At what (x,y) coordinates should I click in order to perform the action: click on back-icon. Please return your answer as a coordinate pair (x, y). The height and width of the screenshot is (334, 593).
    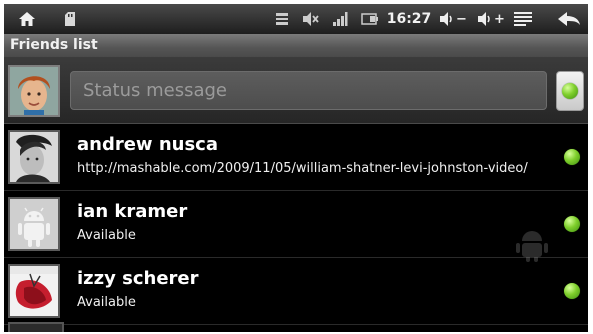
    Looking at the image, I should click on (569, 19).